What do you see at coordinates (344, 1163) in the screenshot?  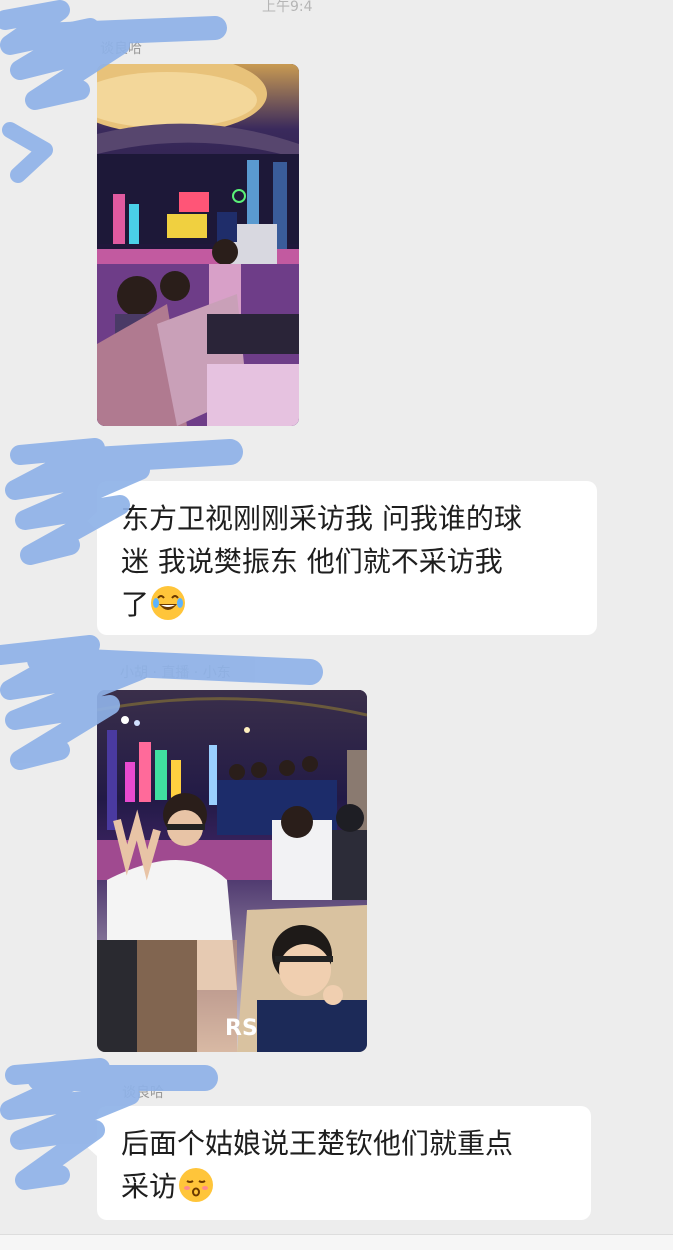 I see `text-message-2: 后面个姑娘说王楚钦他们就重点 采访` at bounding box center [344, 1163].